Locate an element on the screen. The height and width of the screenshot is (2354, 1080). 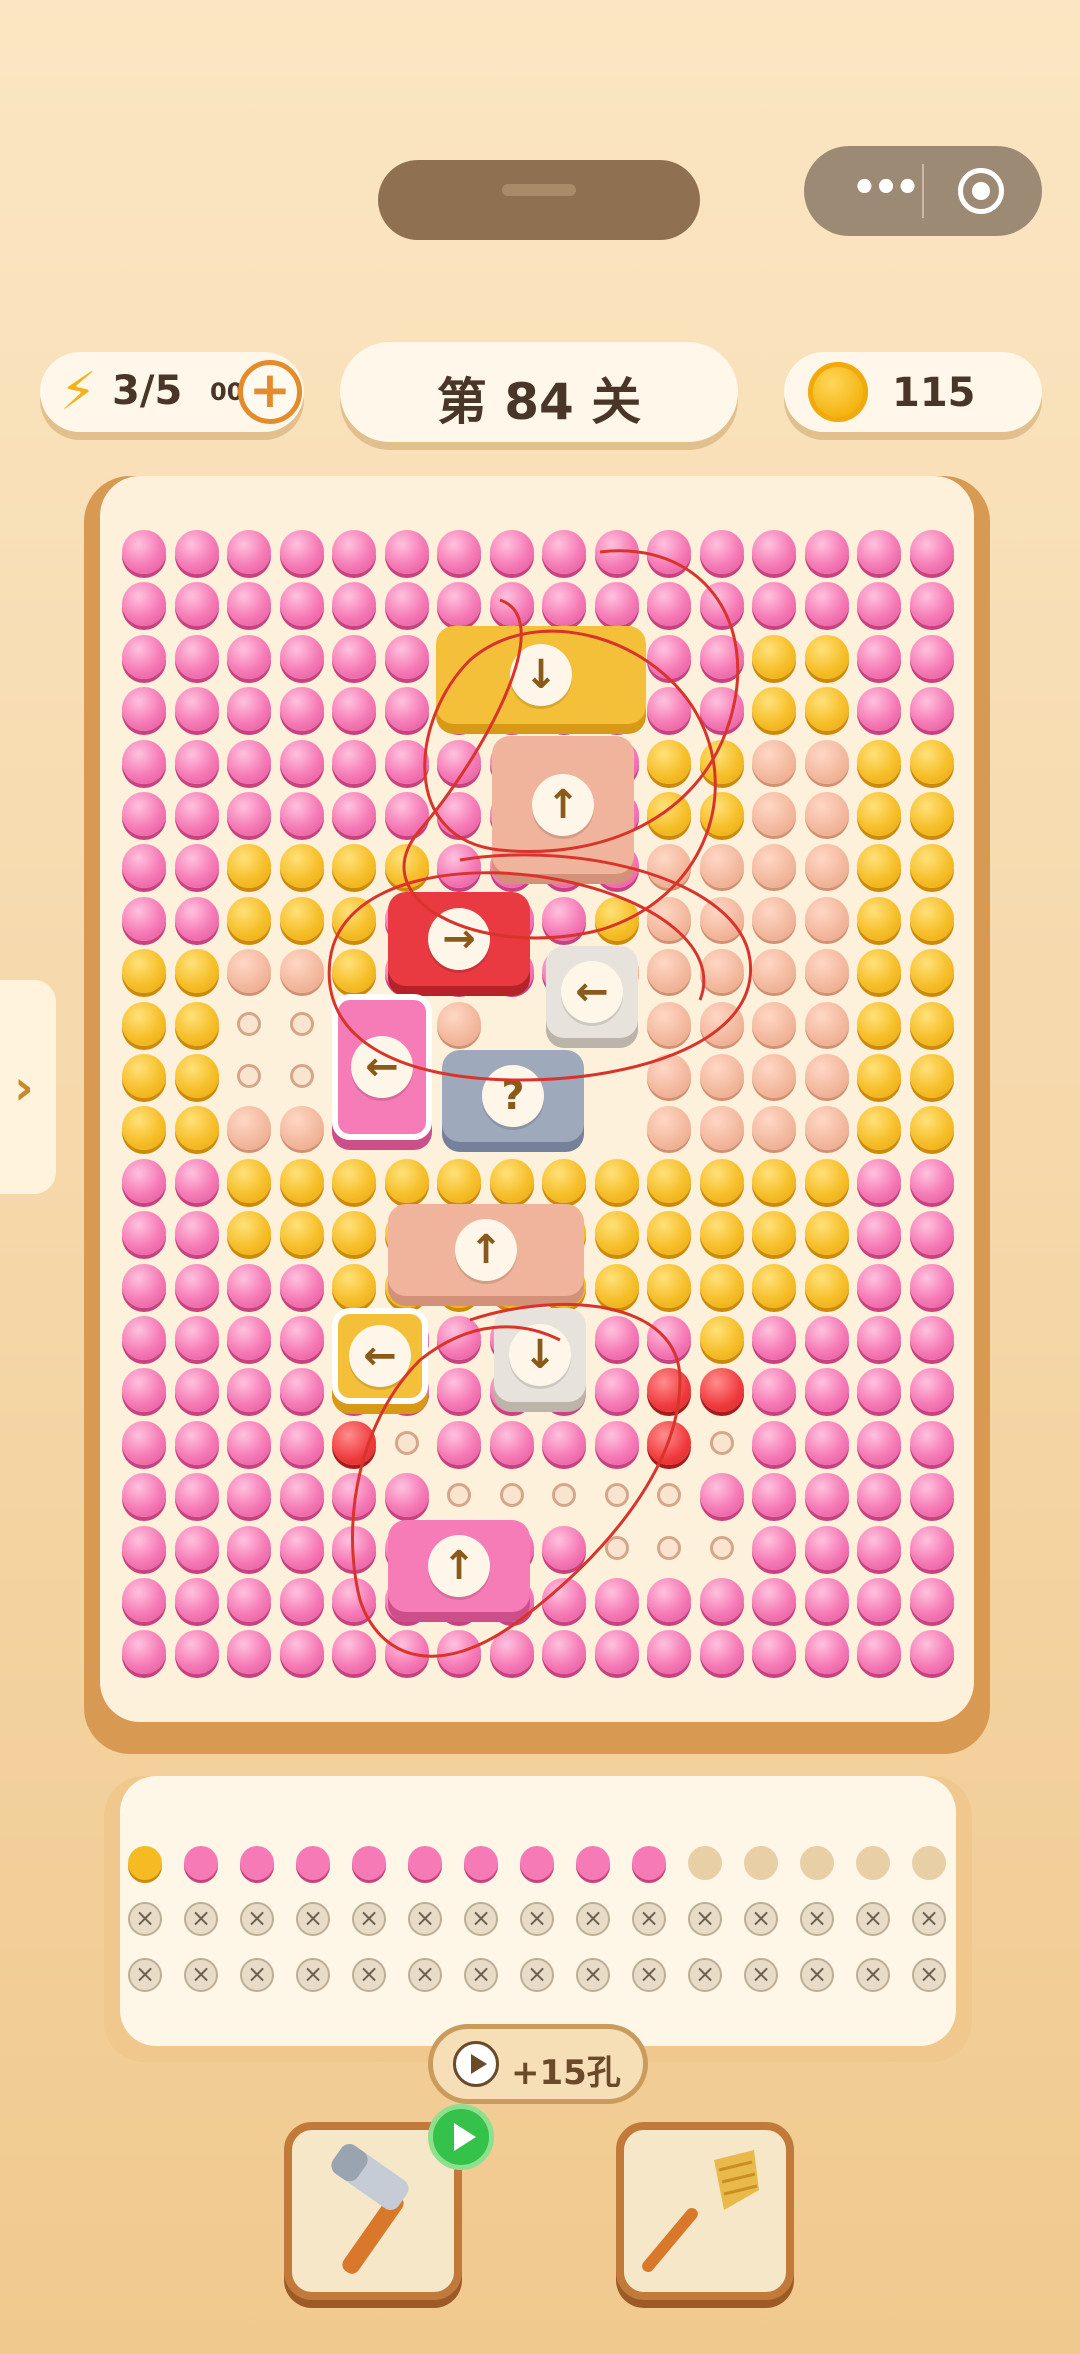
ad-button-label: +15孔 is located at coordinates (566, 2073).